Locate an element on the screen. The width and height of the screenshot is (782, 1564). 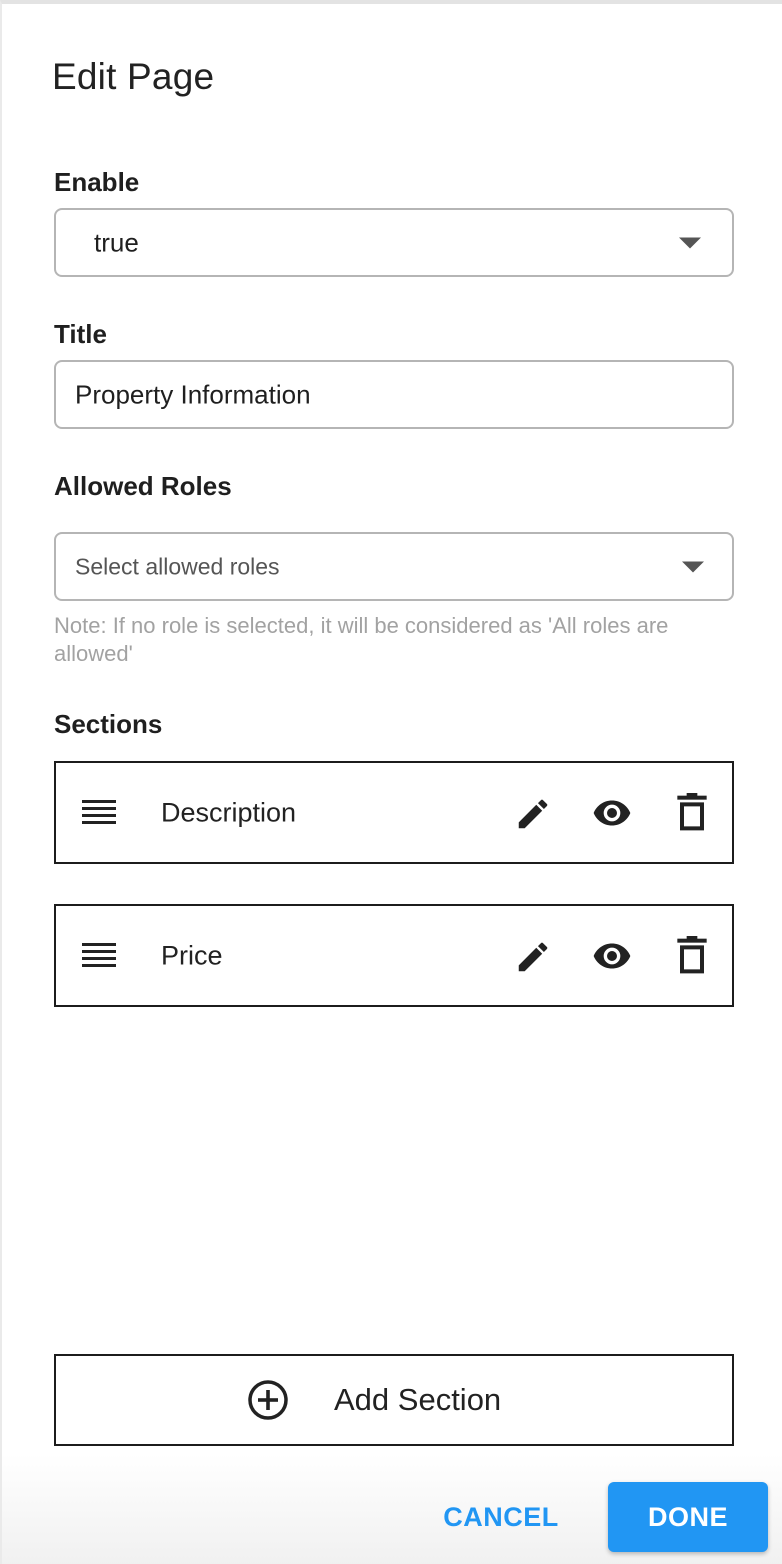
done-button: DONE is located at coordinates (688, 1517).